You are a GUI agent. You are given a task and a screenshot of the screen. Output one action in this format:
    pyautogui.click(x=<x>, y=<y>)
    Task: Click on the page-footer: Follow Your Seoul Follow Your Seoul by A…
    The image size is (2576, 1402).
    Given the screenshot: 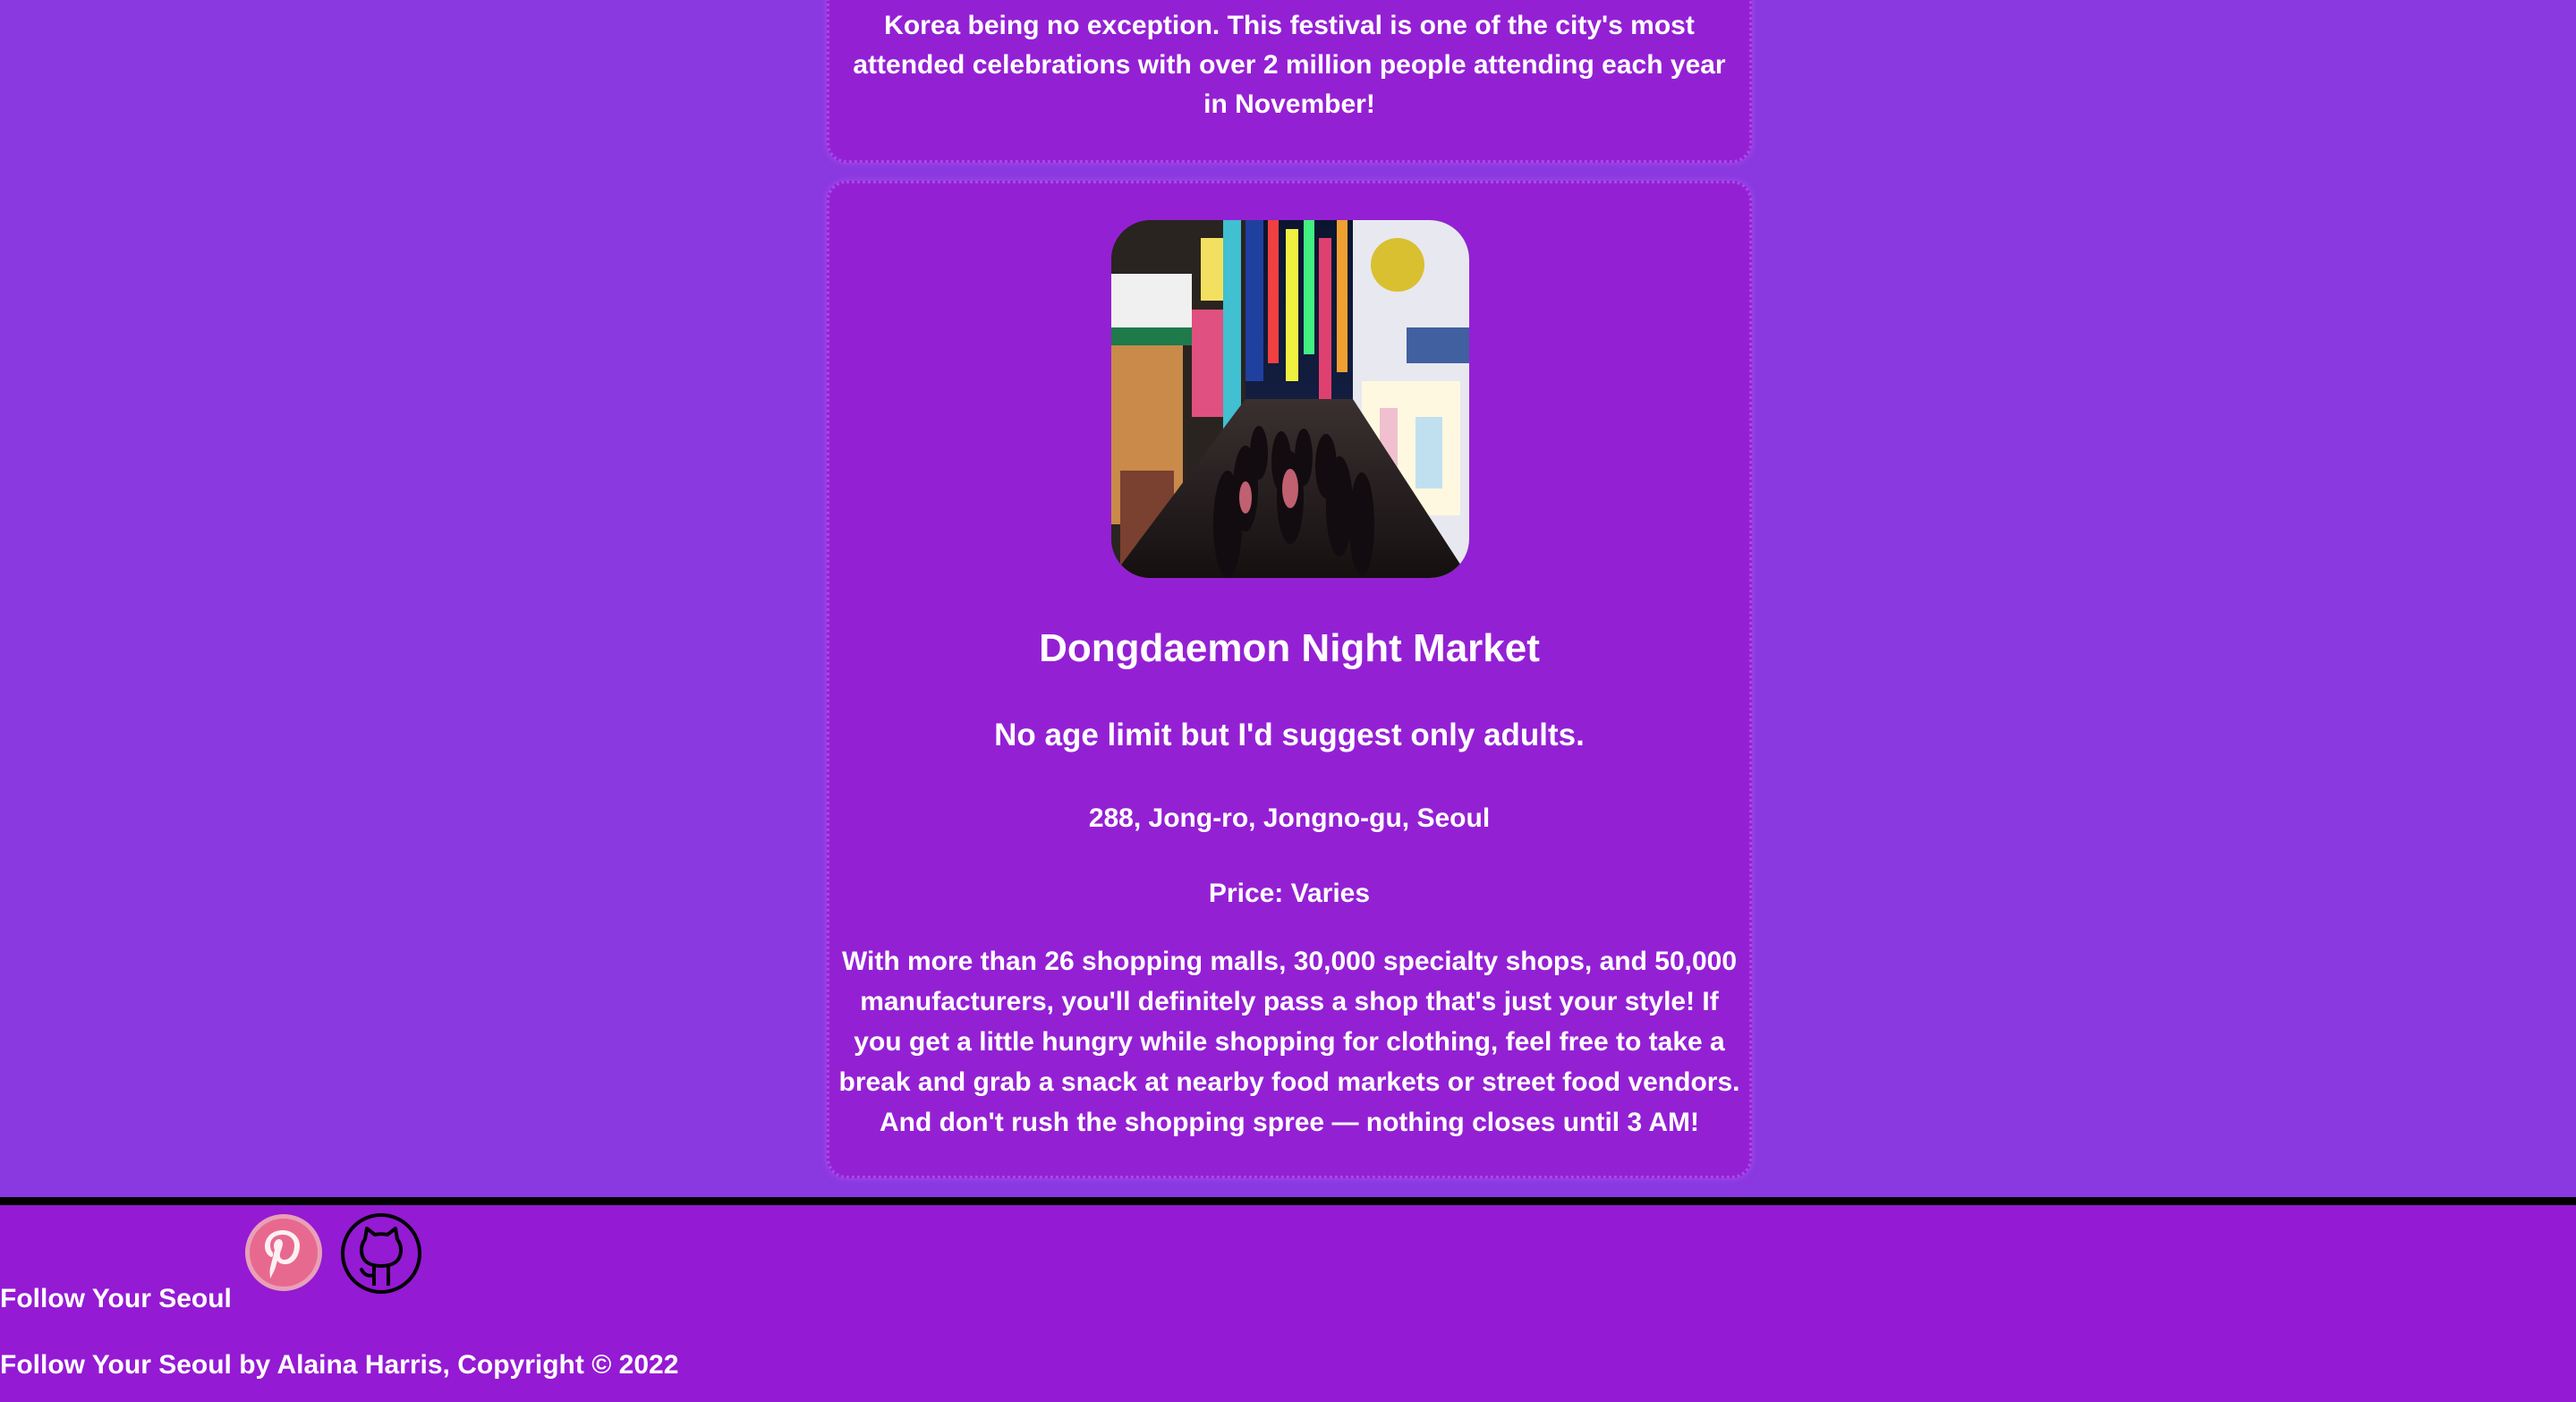 What is the action you would take?
    pyautogui.click(x=1288, y=1300)
    